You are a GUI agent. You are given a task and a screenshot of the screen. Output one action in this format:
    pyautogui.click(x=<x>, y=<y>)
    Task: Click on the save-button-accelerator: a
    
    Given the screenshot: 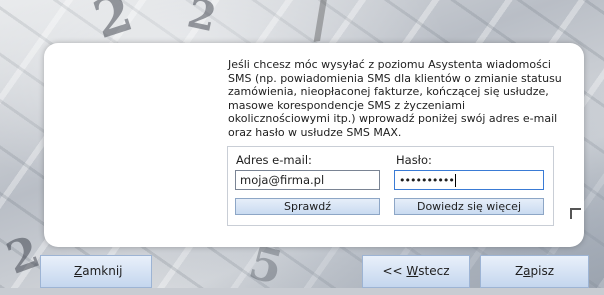 What is the action you would take?
    pyautogui.click(x=527, y=271)
    